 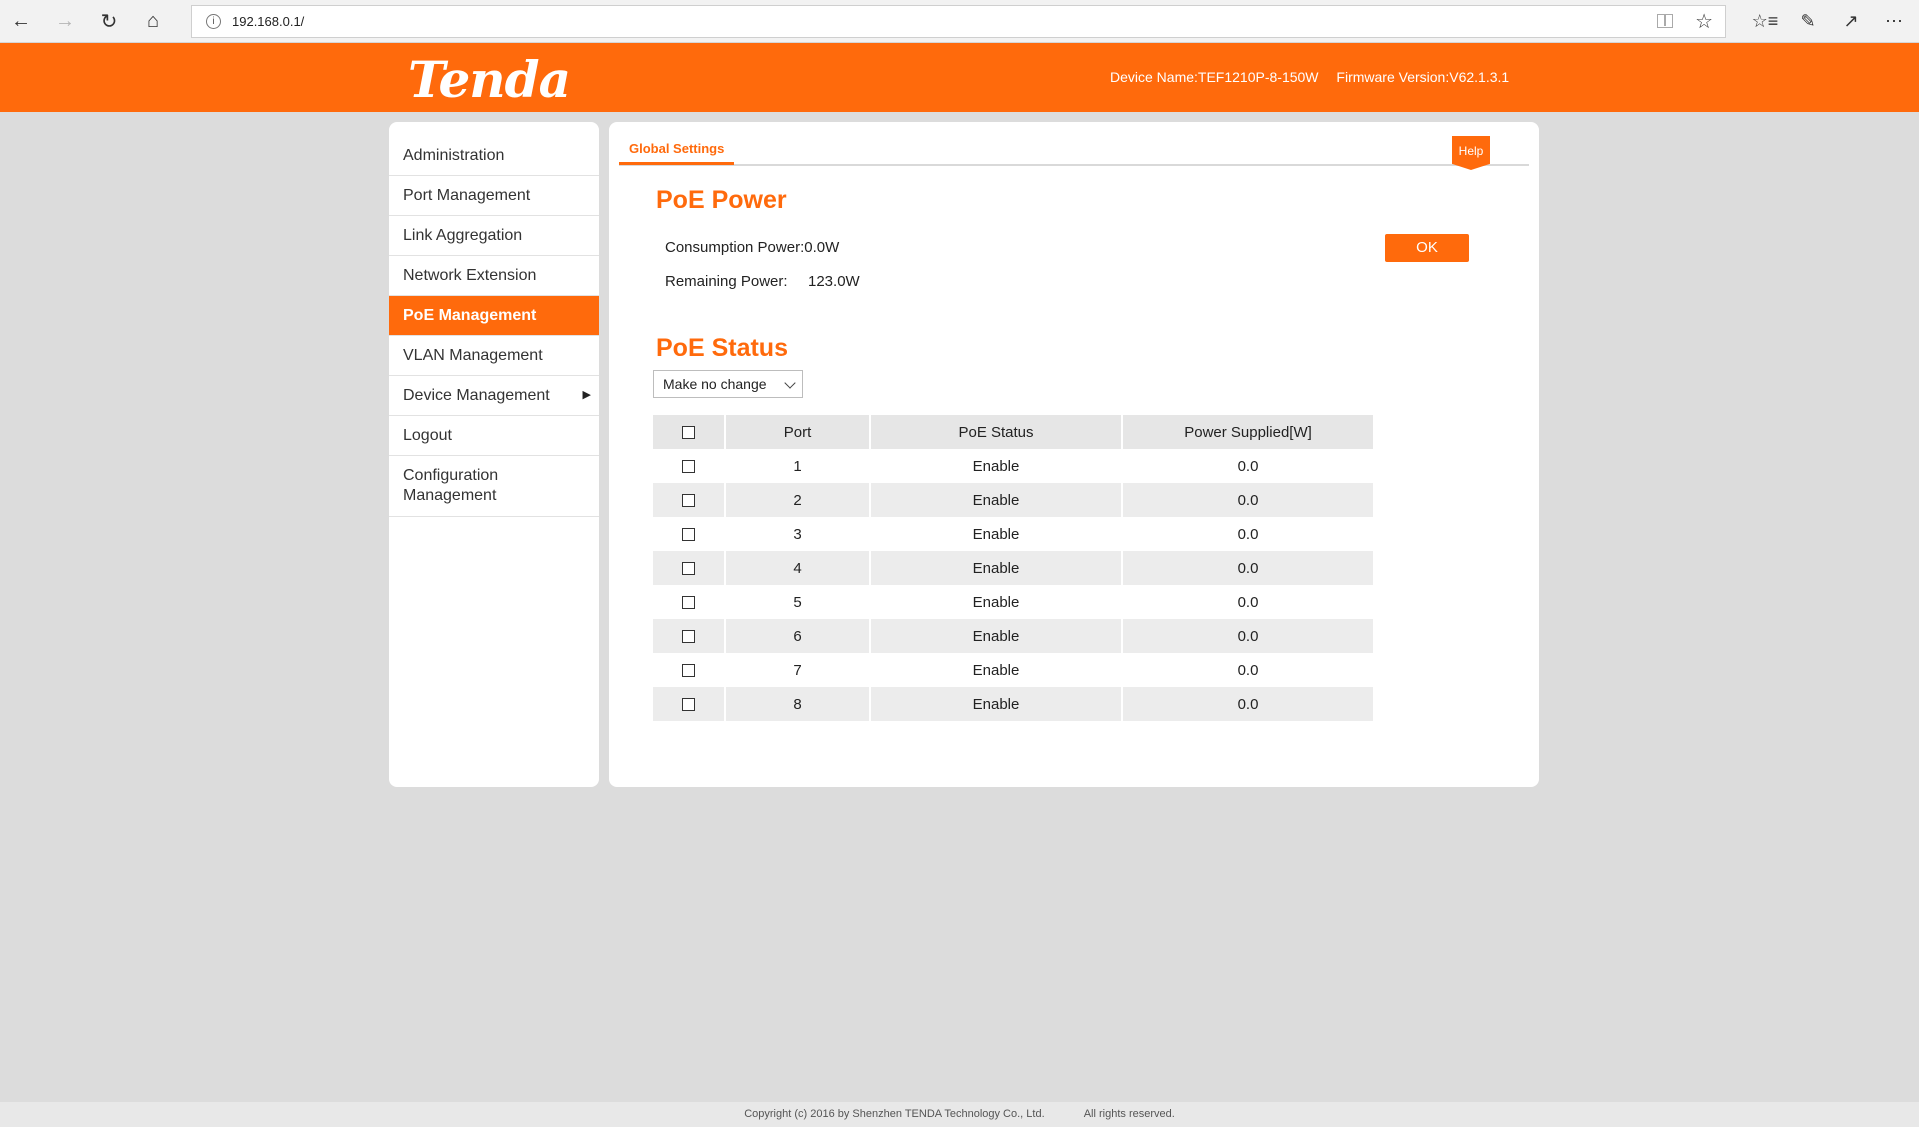 I want to click on table-row: 2 Enable 0.0, so click(x=1014, y=500).